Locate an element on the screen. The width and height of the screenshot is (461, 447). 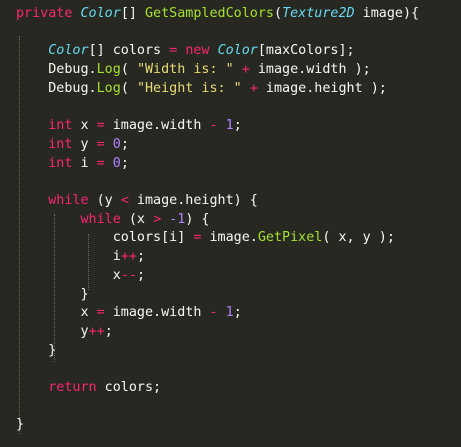
code-line: int y = 0; is located at coordinates (72, 145).